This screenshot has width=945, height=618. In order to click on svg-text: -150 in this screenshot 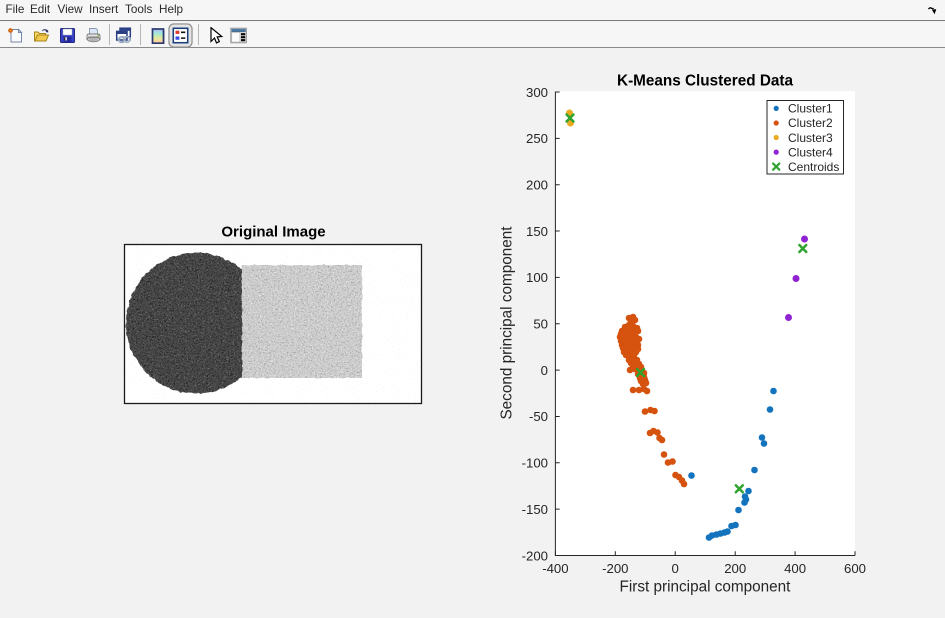, I will do `click(535, 509)`.